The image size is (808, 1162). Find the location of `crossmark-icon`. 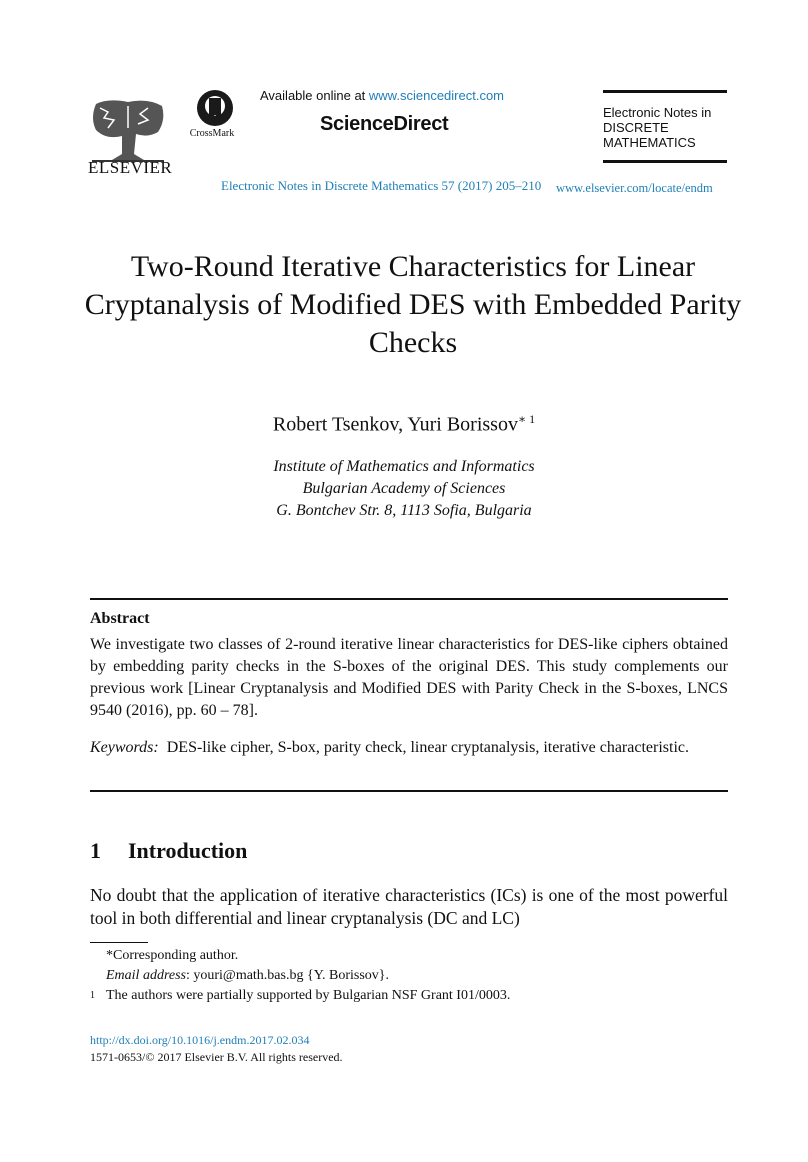

crossmark-icon is located at coordinates (215, 108).